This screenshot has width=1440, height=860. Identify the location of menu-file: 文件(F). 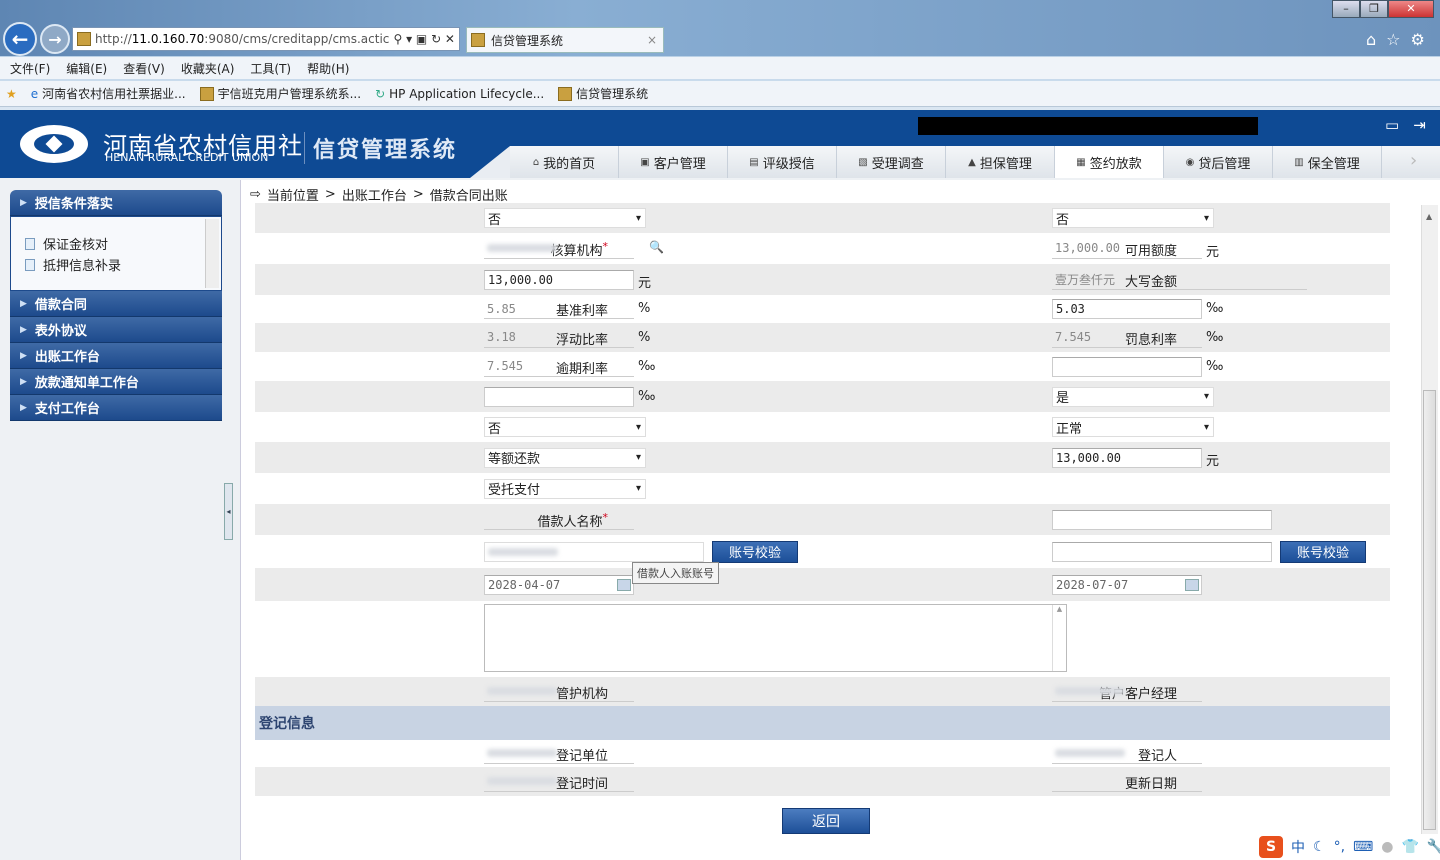
(30, 68).